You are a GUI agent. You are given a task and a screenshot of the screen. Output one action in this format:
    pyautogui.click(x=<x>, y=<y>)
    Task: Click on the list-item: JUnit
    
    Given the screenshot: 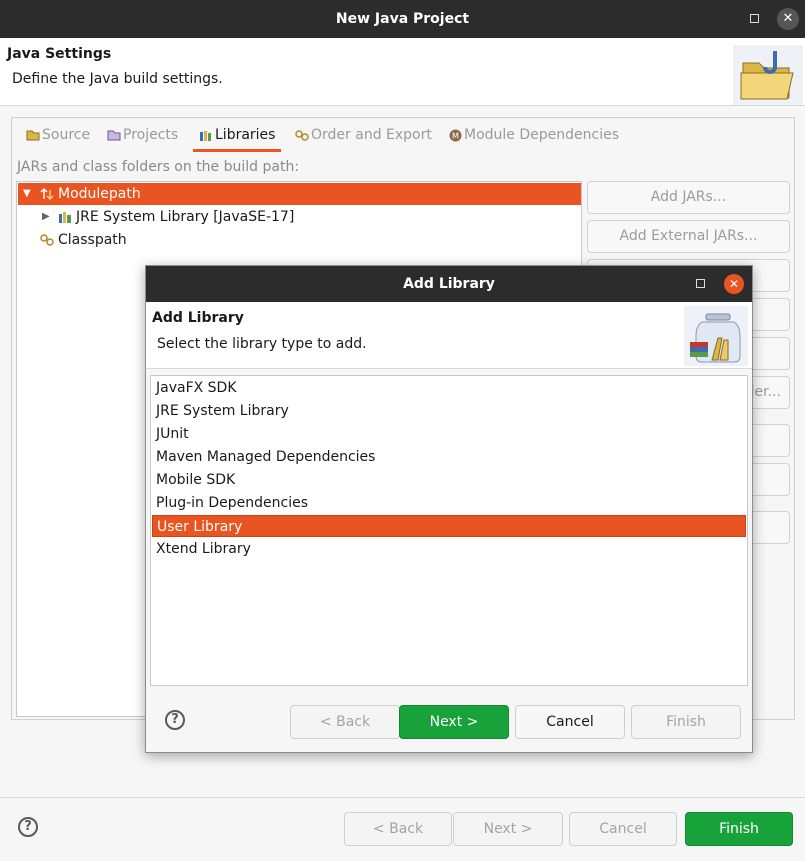 What is the action you would take?
    pyautogui.click(x=449, y=434)
    